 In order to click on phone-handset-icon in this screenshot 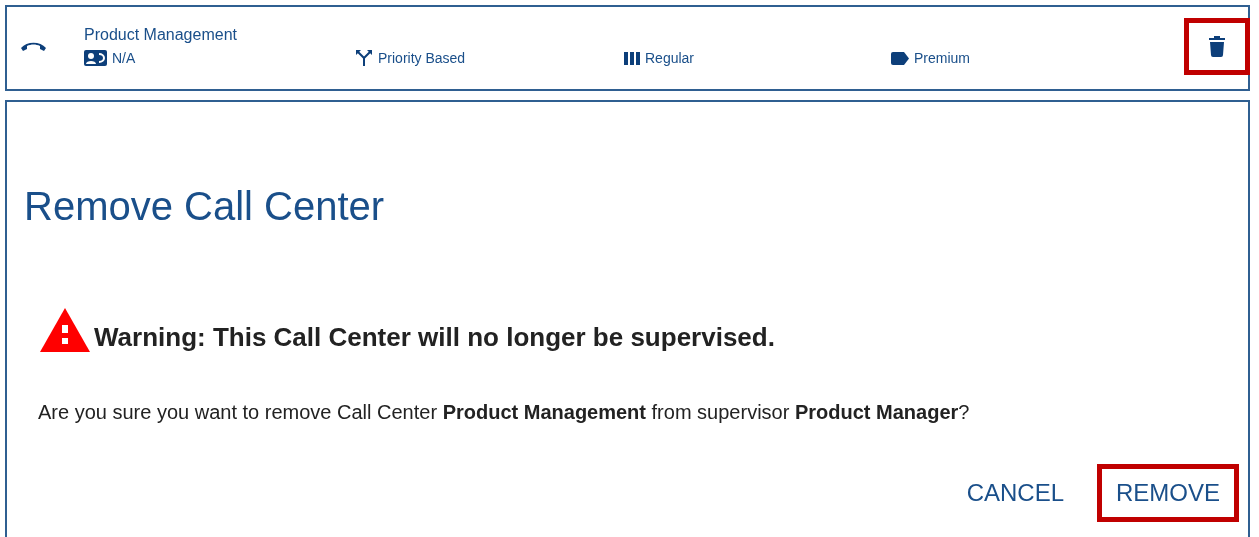, I will do `click(33, 46)`.